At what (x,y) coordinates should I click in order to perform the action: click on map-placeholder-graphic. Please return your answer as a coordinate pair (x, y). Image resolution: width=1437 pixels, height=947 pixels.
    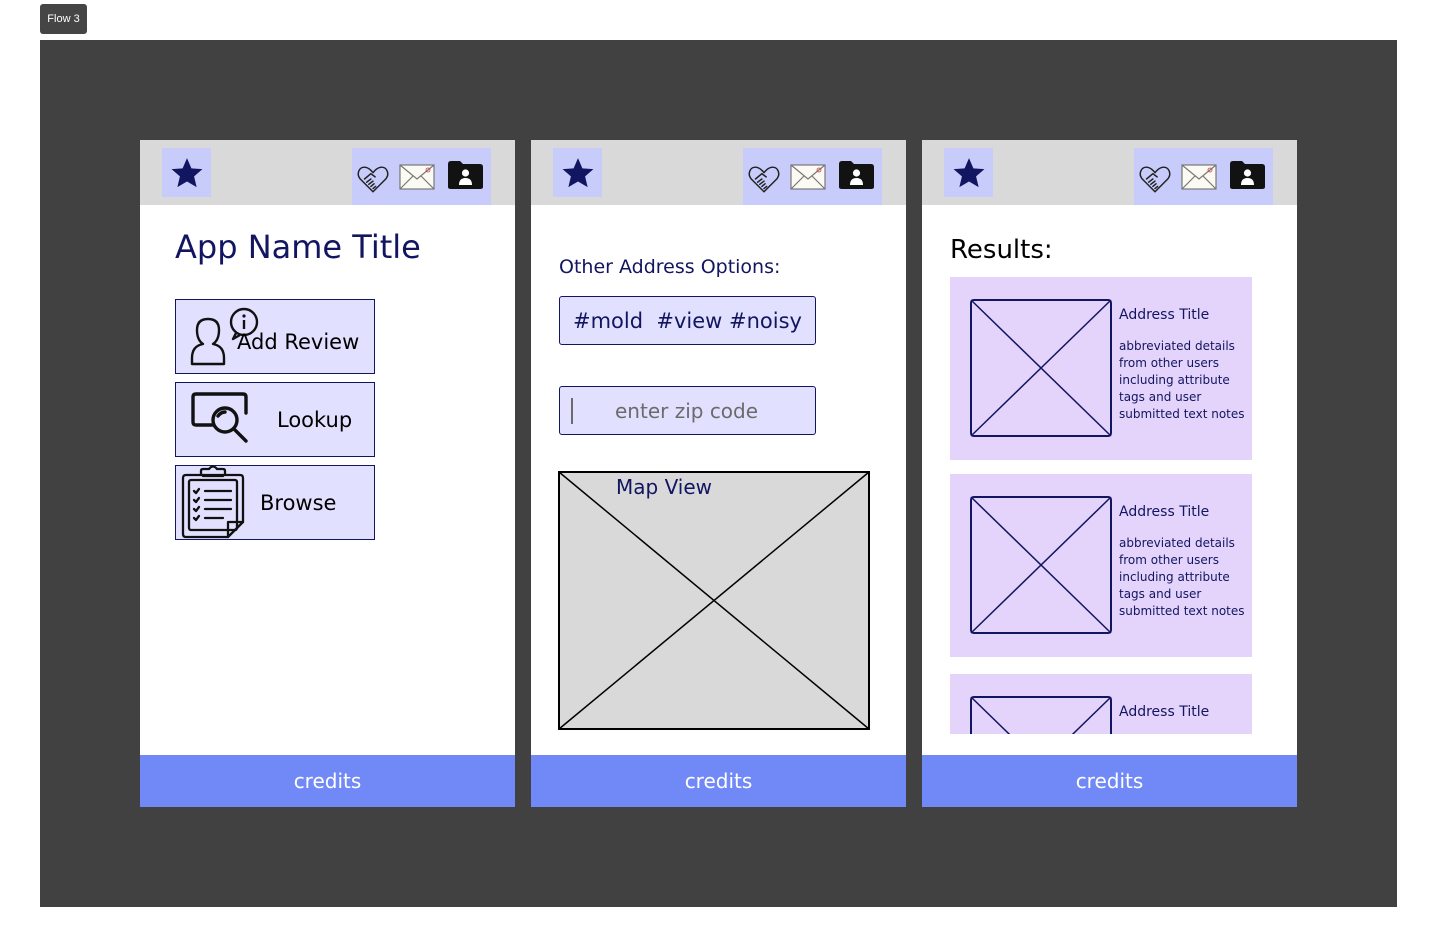
    Looking at the image, I should click on (714, 600).